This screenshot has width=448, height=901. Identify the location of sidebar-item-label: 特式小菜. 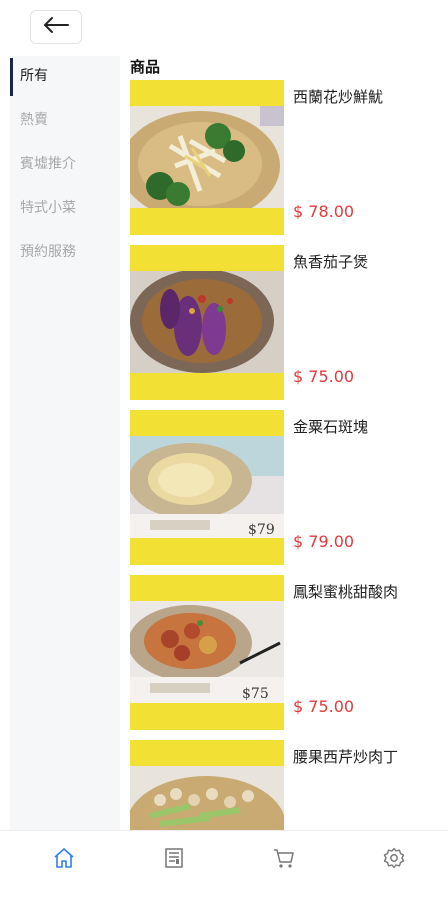
(48, 208).